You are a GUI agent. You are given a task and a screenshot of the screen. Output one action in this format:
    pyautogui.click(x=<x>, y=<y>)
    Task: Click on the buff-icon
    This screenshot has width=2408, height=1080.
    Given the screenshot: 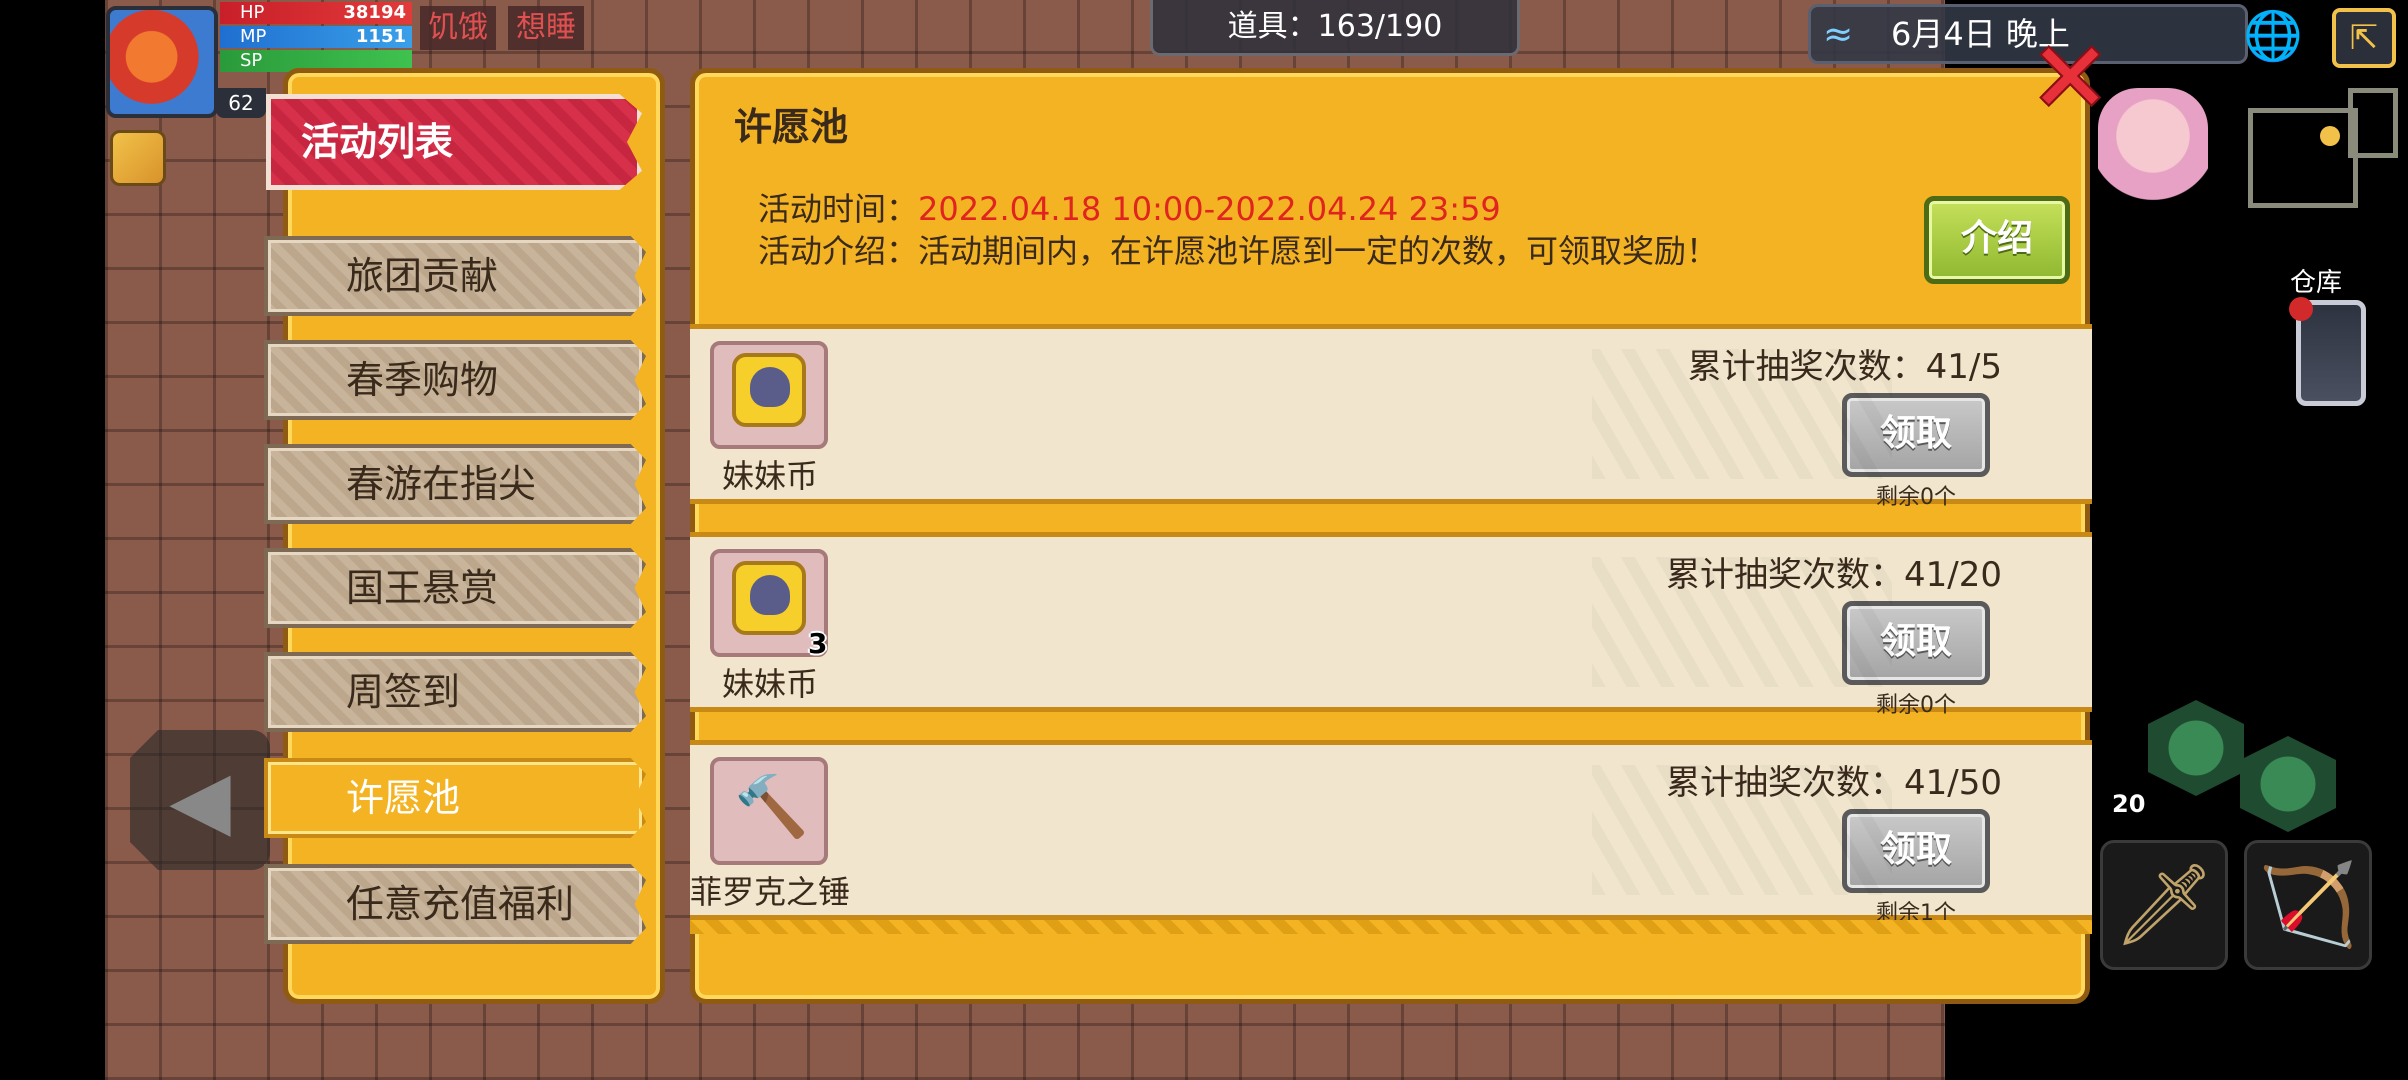 What is the action you would take?
    pyautogui.click(x=138, y=158)
    